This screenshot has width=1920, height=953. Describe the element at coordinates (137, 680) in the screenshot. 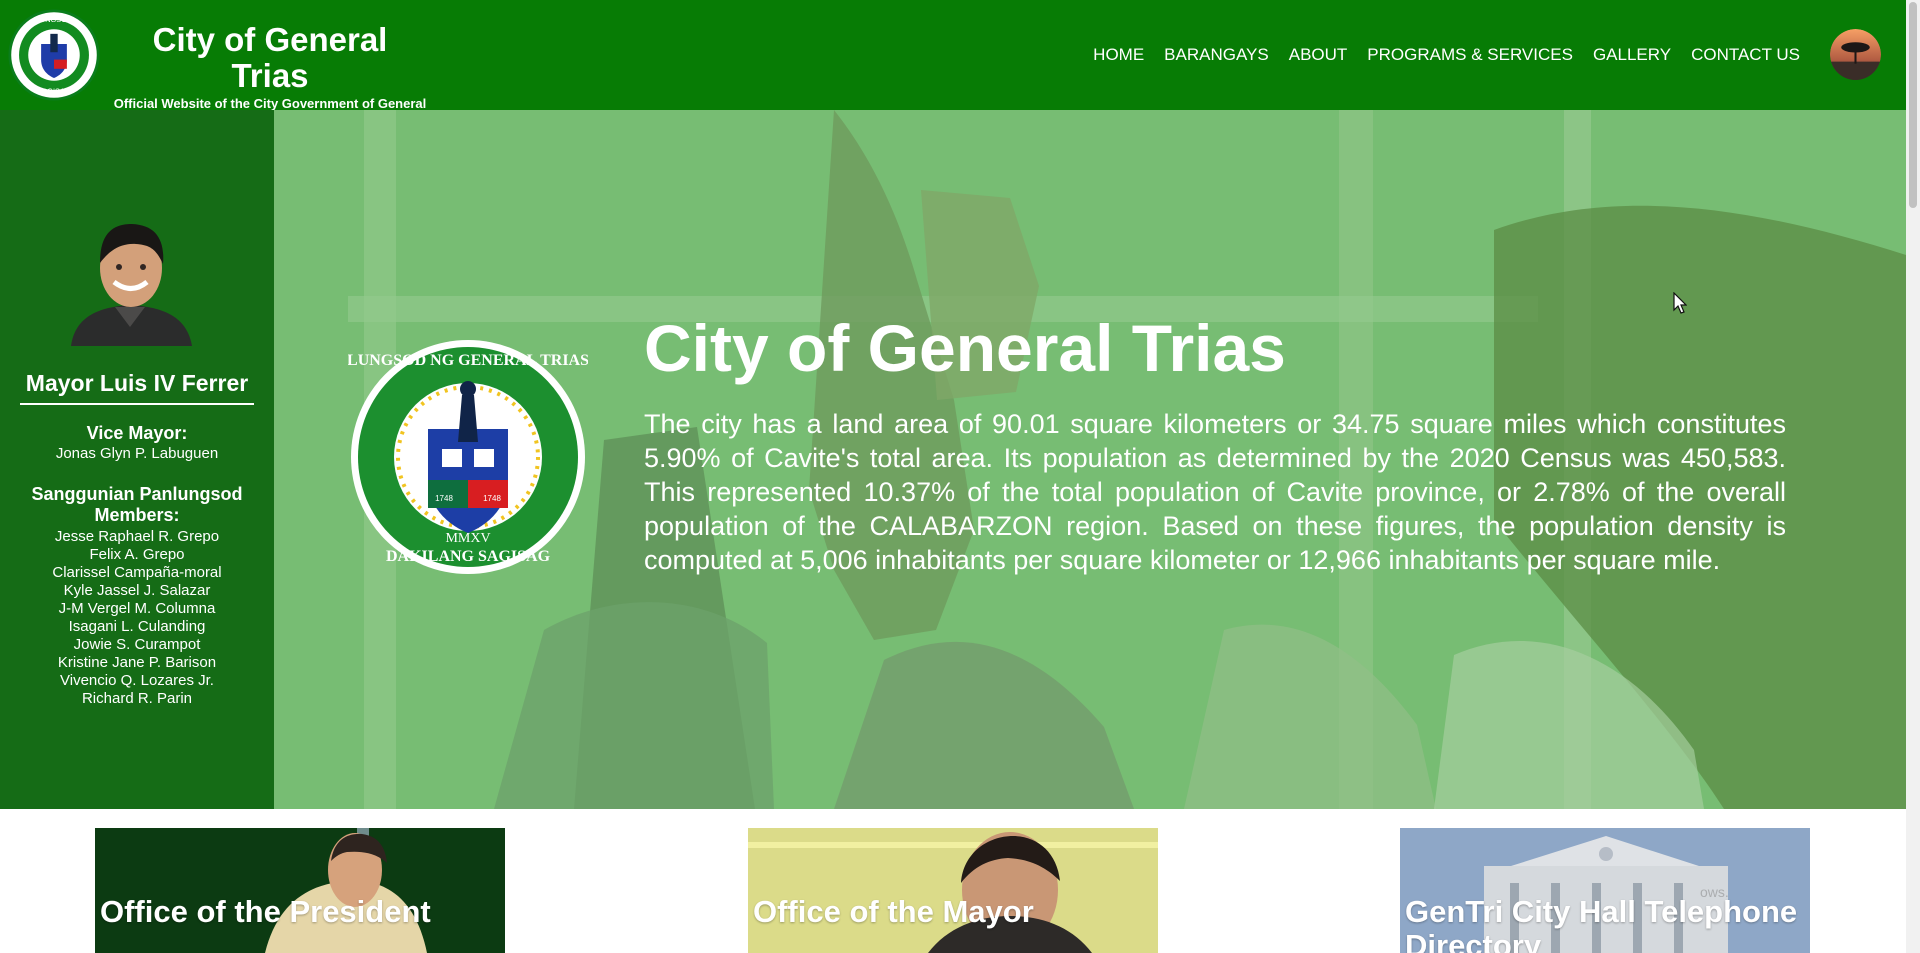

I see `council-member: Vivencio Q. Lozares Jr.` at that location.